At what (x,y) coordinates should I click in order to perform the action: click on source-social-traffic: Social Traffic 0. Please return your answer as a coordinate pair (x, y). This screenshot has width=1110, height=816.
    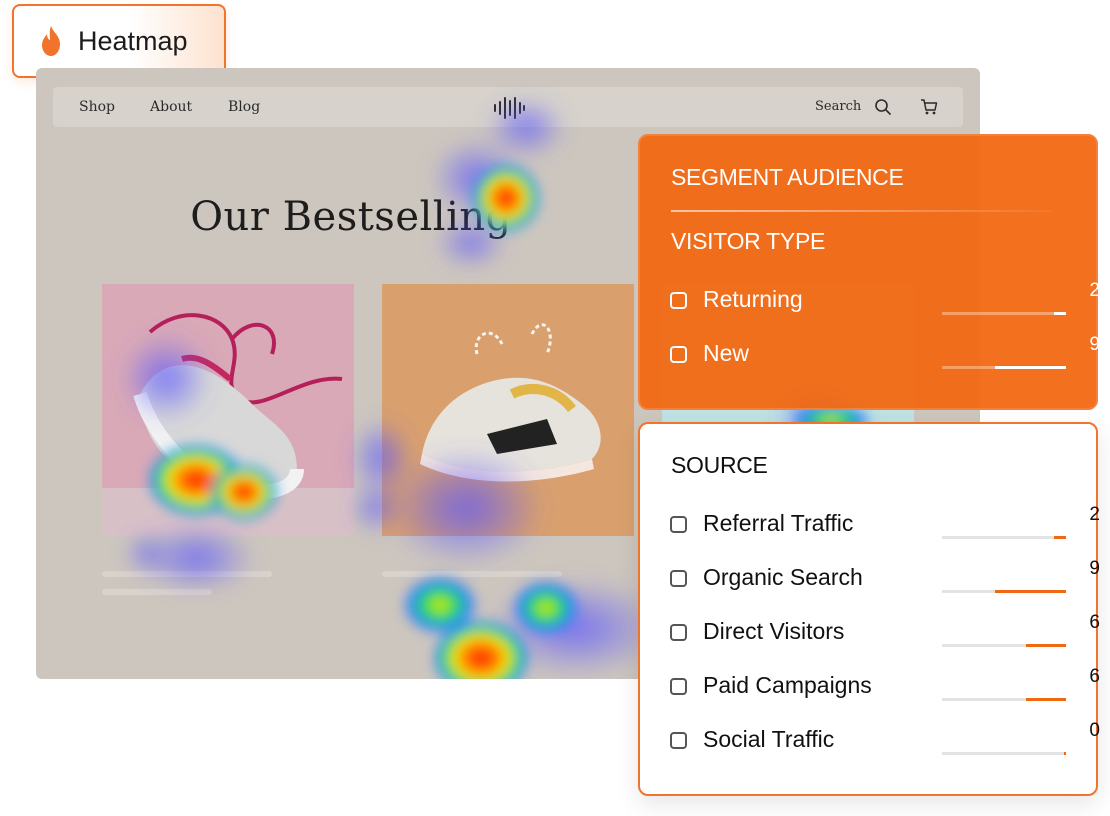
    Looking at the image, I should click on (885, 738).